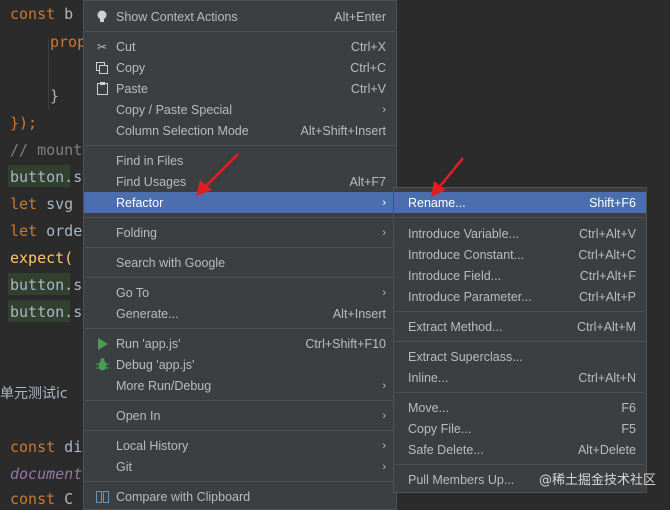 The image size is (670, 510). What do you see at coordinates (42, 499) in the screenshot?
I see `code-line: const C` at bounding box center [42, 499].